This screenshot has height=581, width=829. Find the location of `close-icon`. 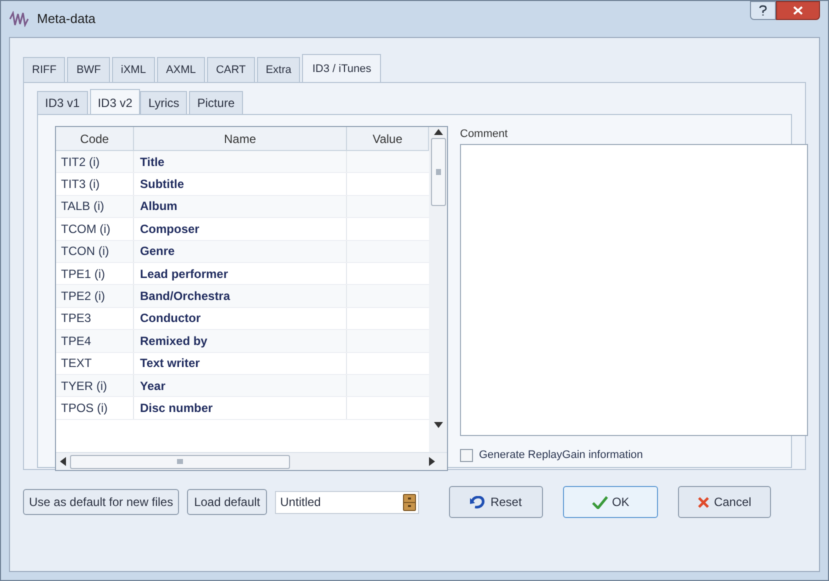

close-icon is located at coordinates (798, 10).